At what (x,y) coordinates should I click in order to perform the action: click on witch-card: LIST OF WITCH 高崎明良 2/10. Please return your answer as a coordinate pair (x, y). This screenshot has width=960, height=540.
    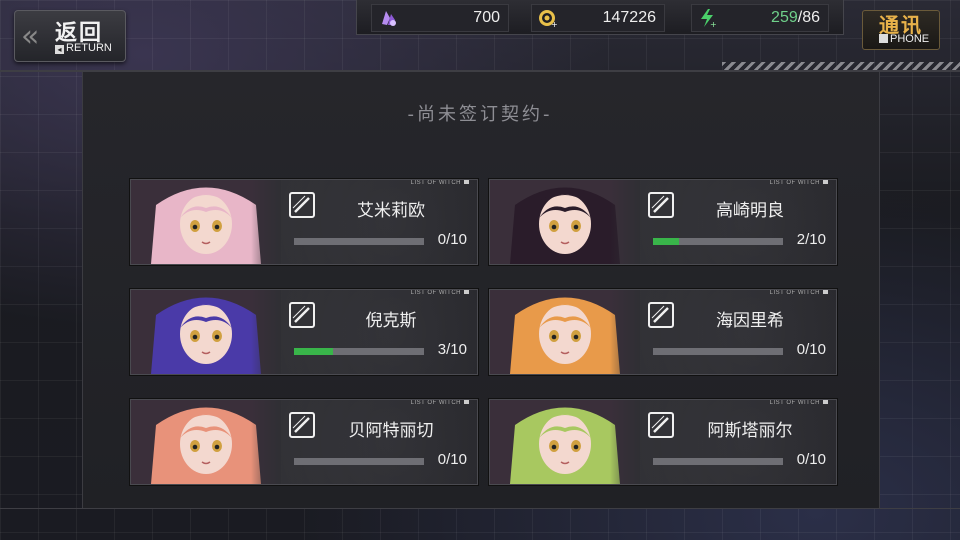
    Looking at the image, I should click on (663, 222).